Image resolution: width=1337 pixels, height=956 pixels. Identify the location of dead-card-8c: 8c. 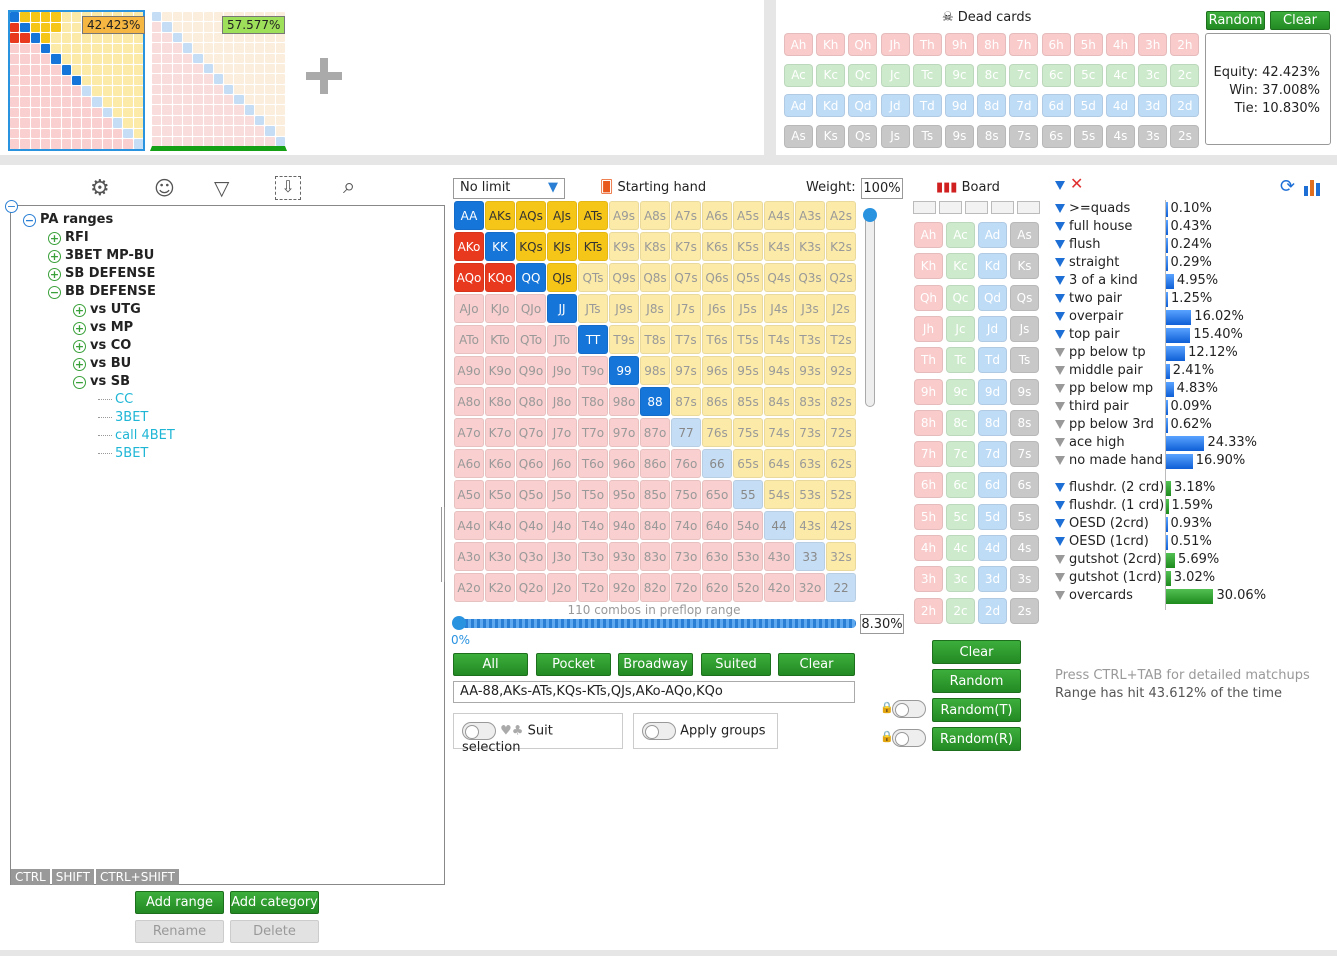
(992, 75).